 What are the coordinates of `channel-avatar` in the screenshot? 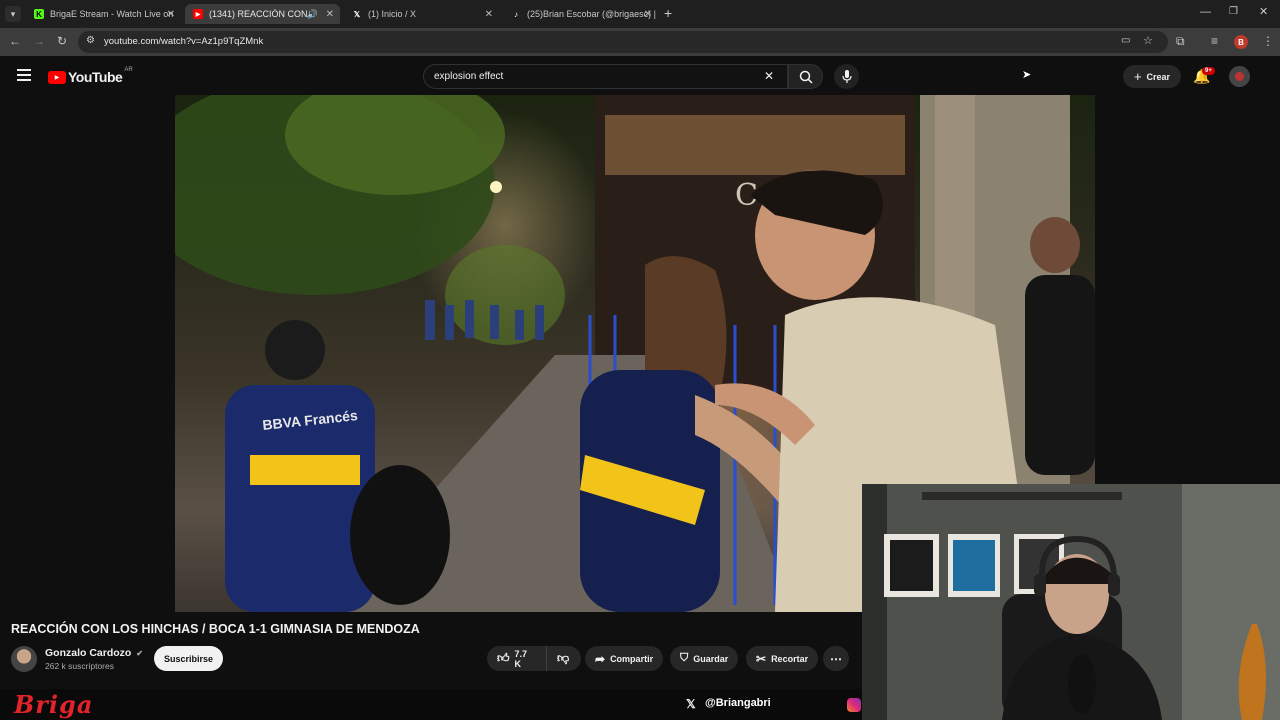 It's located at (24, 659).